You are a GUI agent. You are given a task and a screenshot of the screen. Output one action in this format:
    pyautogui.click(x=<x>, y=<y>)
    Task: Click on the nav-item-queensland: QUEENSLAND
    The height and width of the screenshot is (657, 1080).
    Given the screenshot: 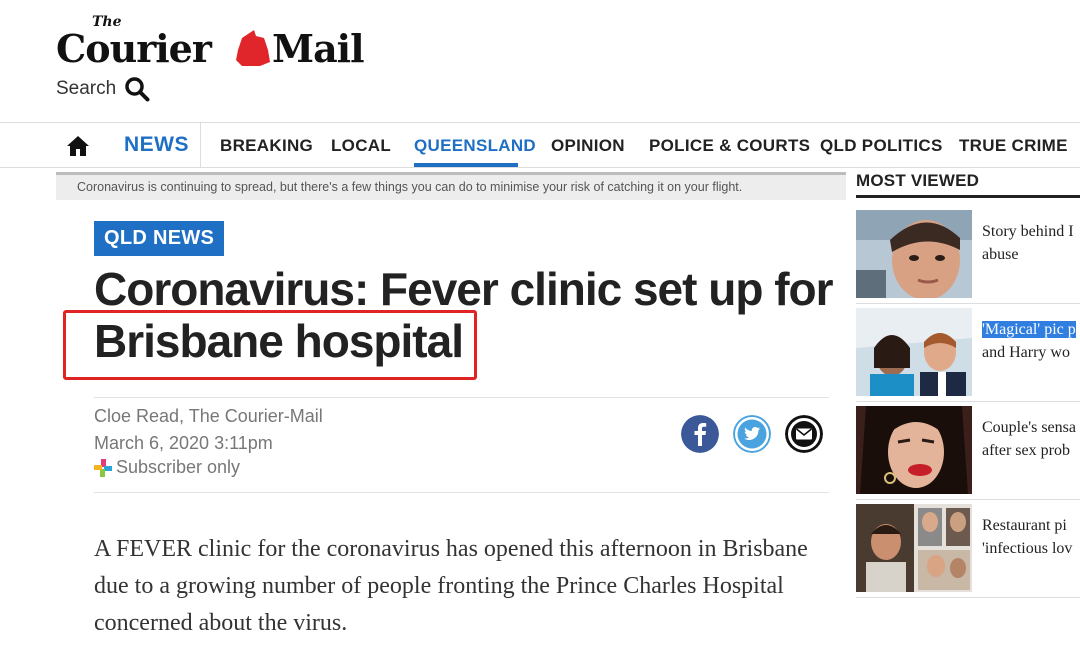 What is the action you would take?
    pyautogui.click(x=475, y=146)
    